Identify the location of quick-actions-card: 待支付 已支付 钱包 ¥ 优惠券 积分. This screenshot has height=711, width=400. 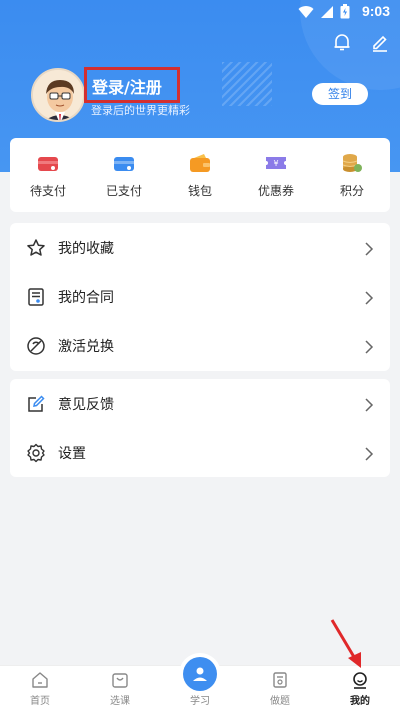
(200, 175).